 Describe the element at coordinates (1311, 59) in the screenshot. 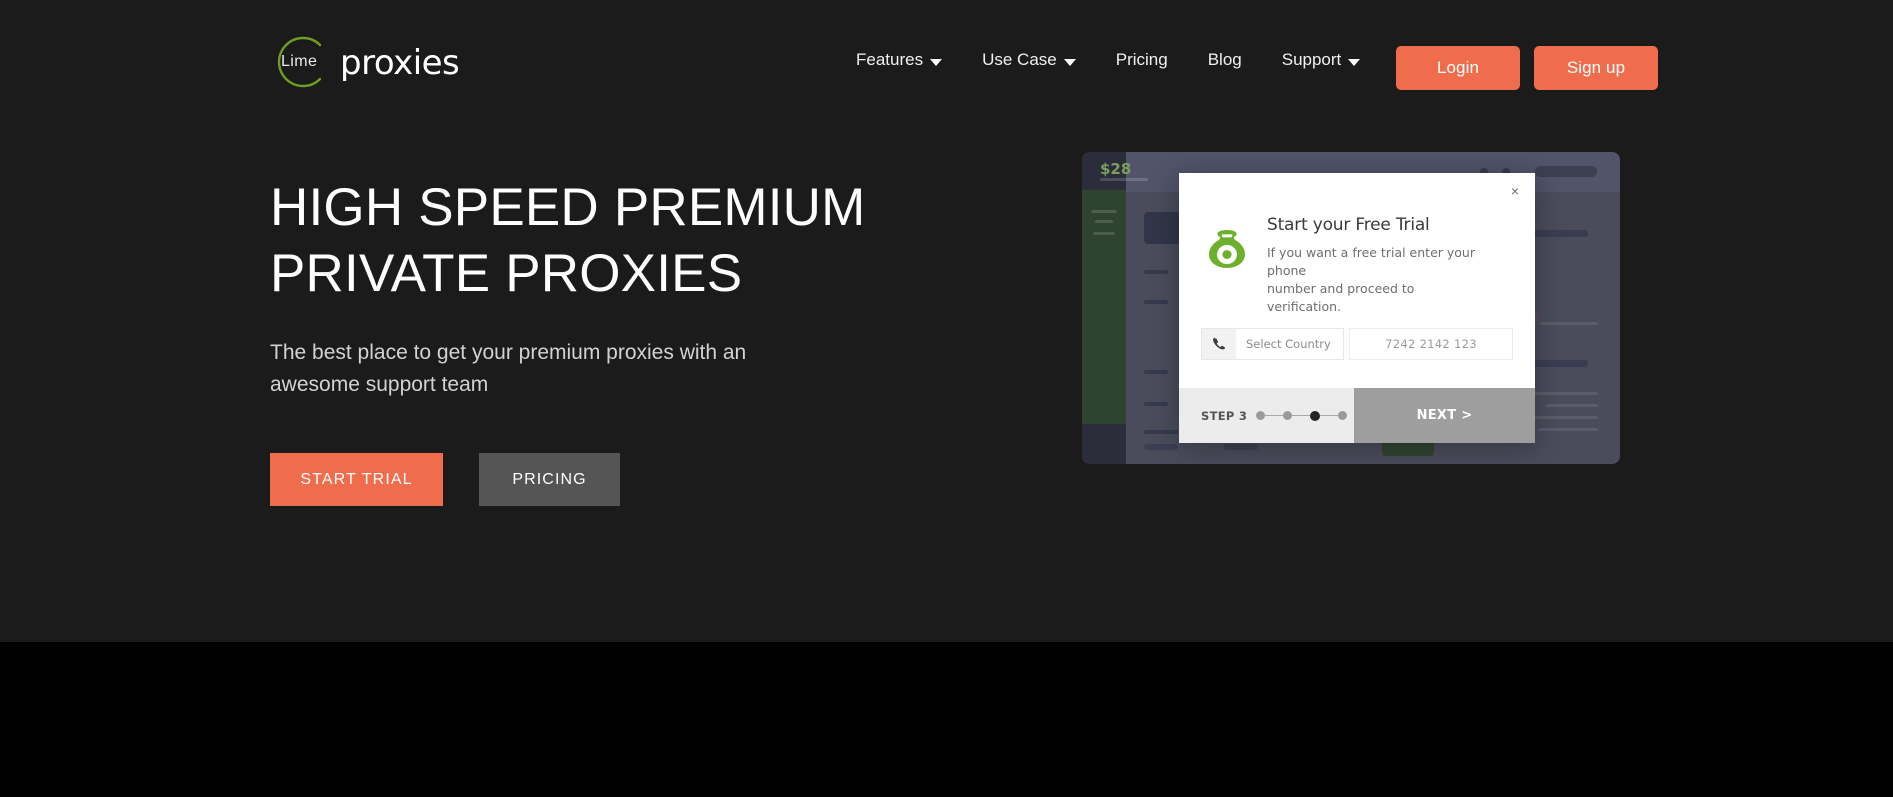

I see `nav-label-support: Support` at that location.